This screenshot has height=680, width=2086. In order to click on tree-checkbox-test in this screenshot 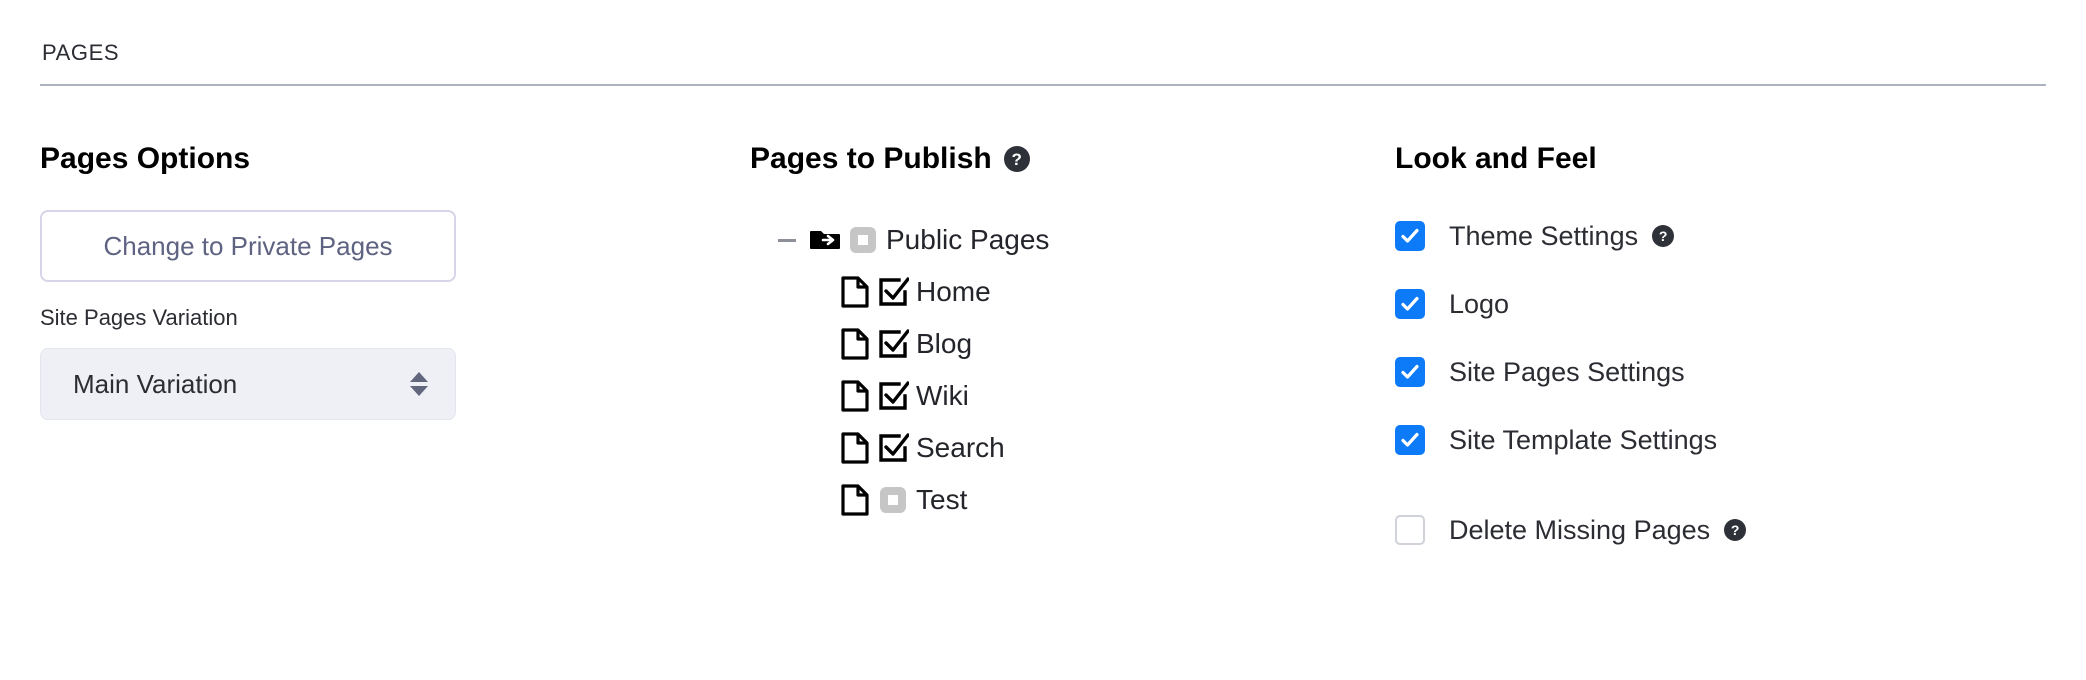, I will do `click(893, 500)`.